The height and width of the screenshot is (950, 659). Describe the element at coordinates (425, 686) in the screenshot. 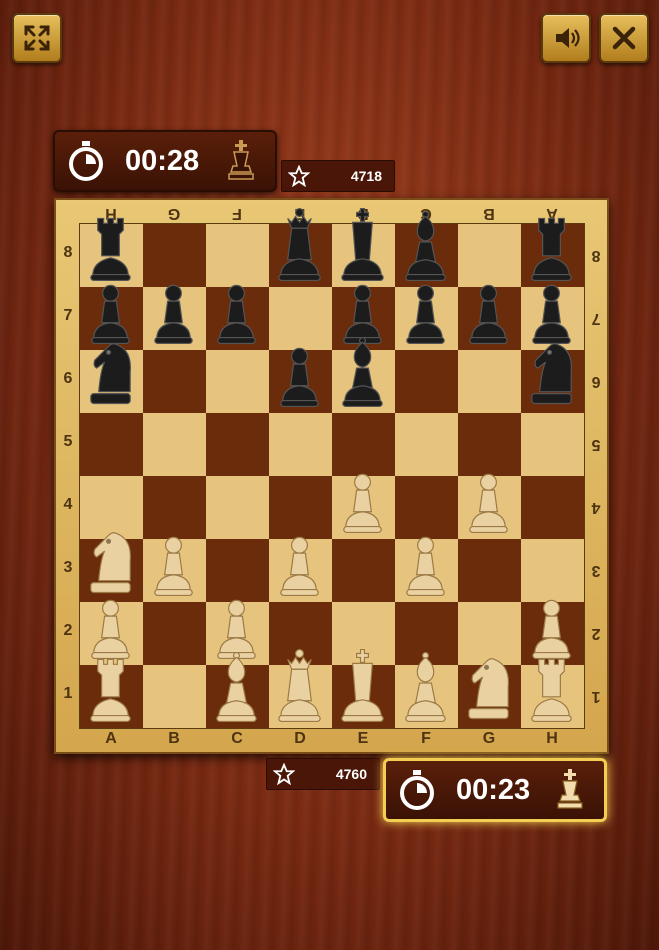

I see `white-bishop-f1` at that location.